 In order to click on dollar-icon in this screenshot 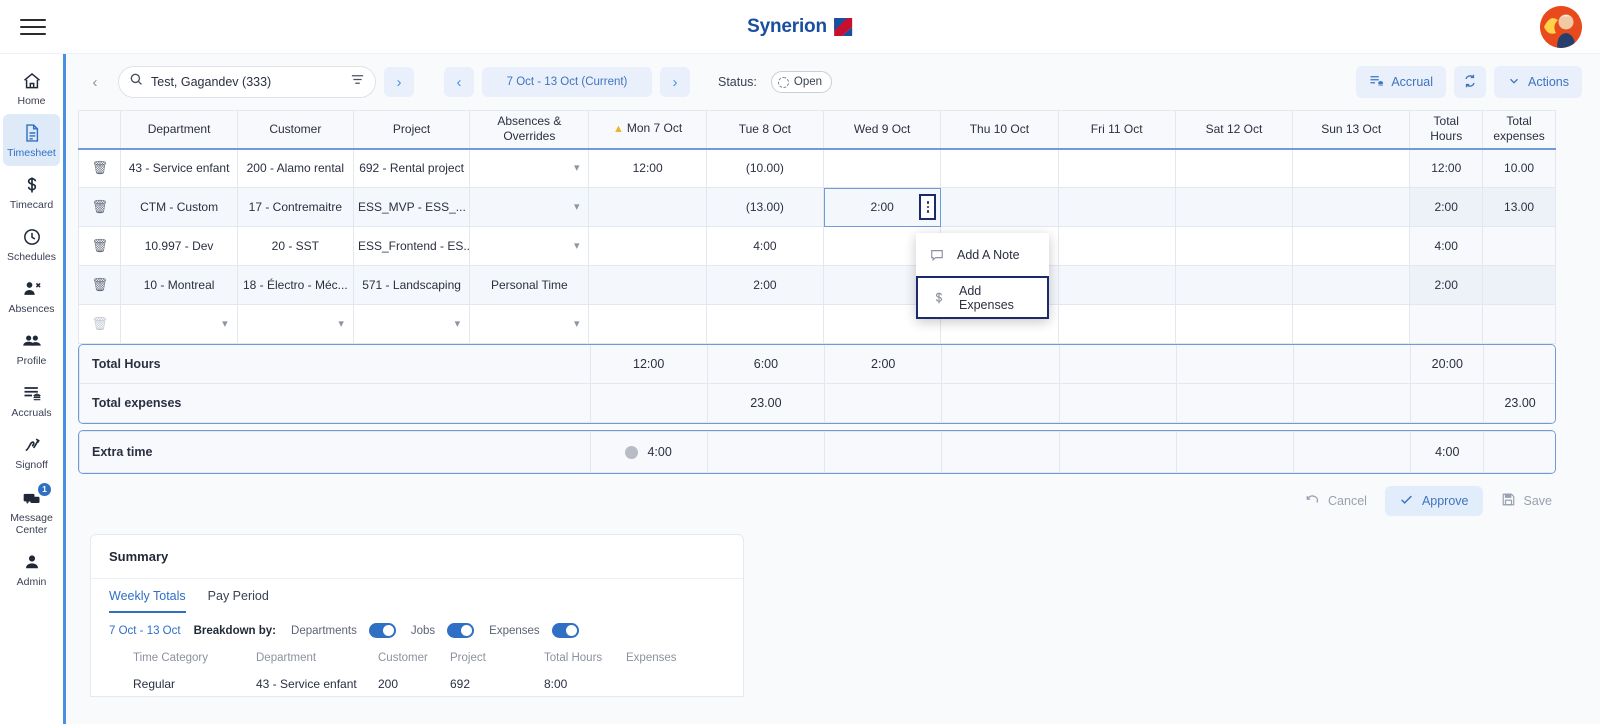, I will do `click(939, 298)`.